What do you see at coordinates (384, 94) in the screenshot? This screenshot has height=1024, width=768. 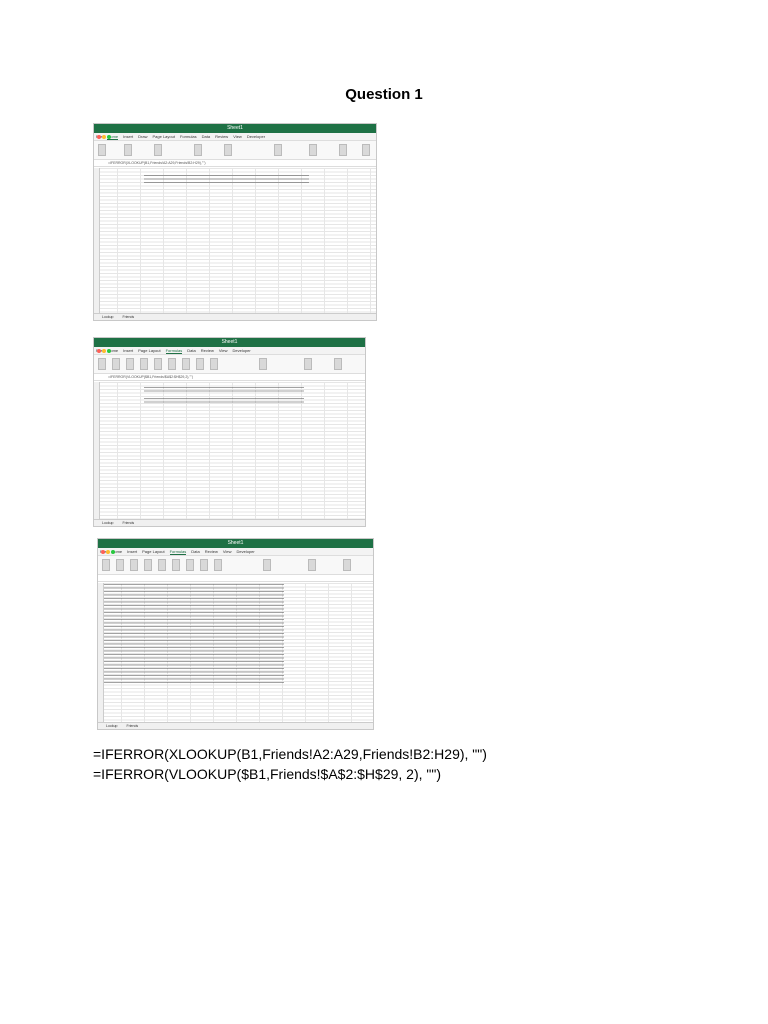 I see `question-heading: Question 1` at bounding box center [384, 94].